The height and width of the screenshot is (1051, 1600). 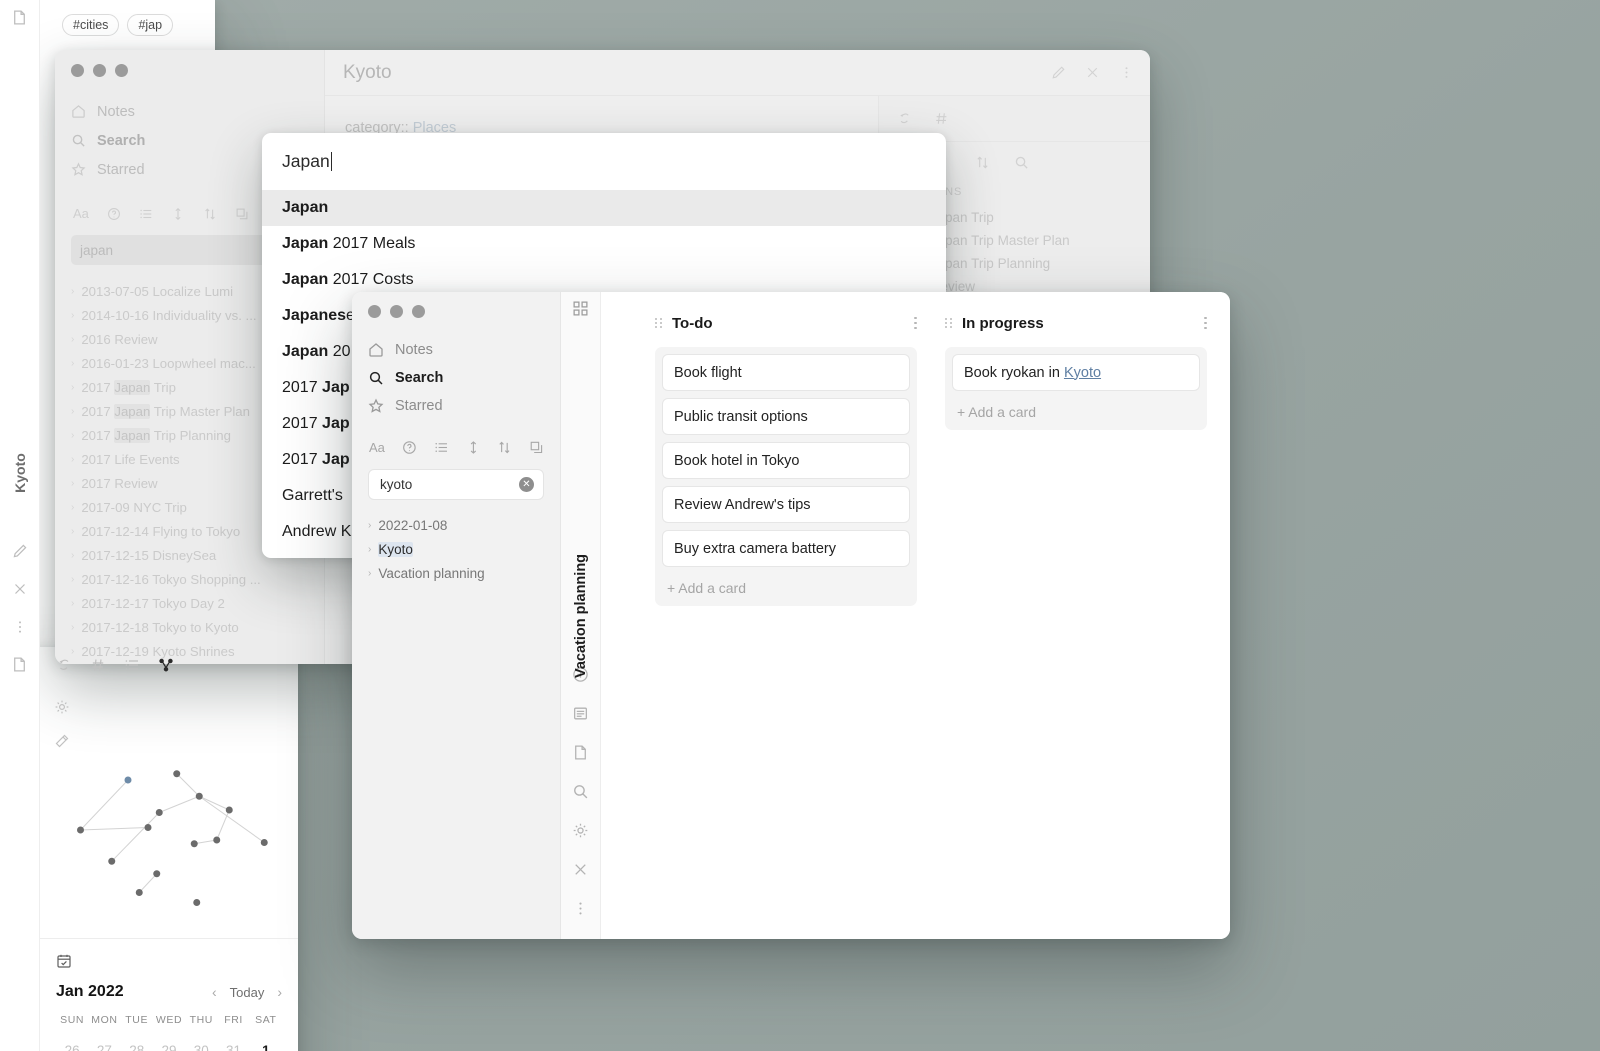 What do you see at coordinates (604, 161) in the screenshot?
I see `autocomplete-input: Japan` at bounding box center [604, 161].